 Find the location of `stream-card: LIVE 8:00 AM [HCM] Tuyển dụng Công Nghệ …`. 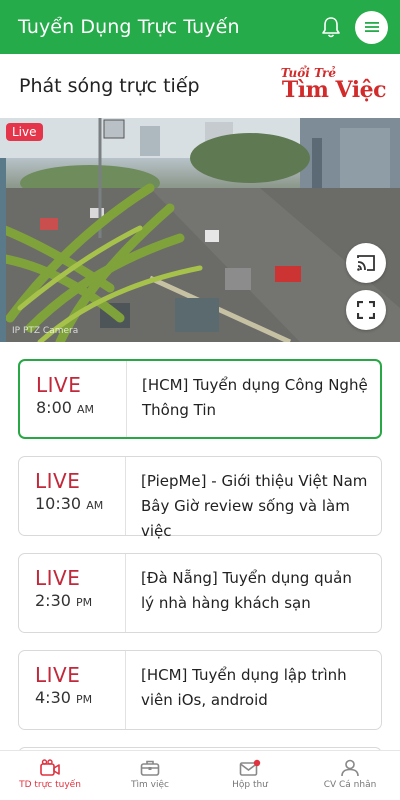

stream-card: LIVE 8:00 AM [HCM] Tuyển dụng Công Nghệ … is located at coordinates (200, 399).